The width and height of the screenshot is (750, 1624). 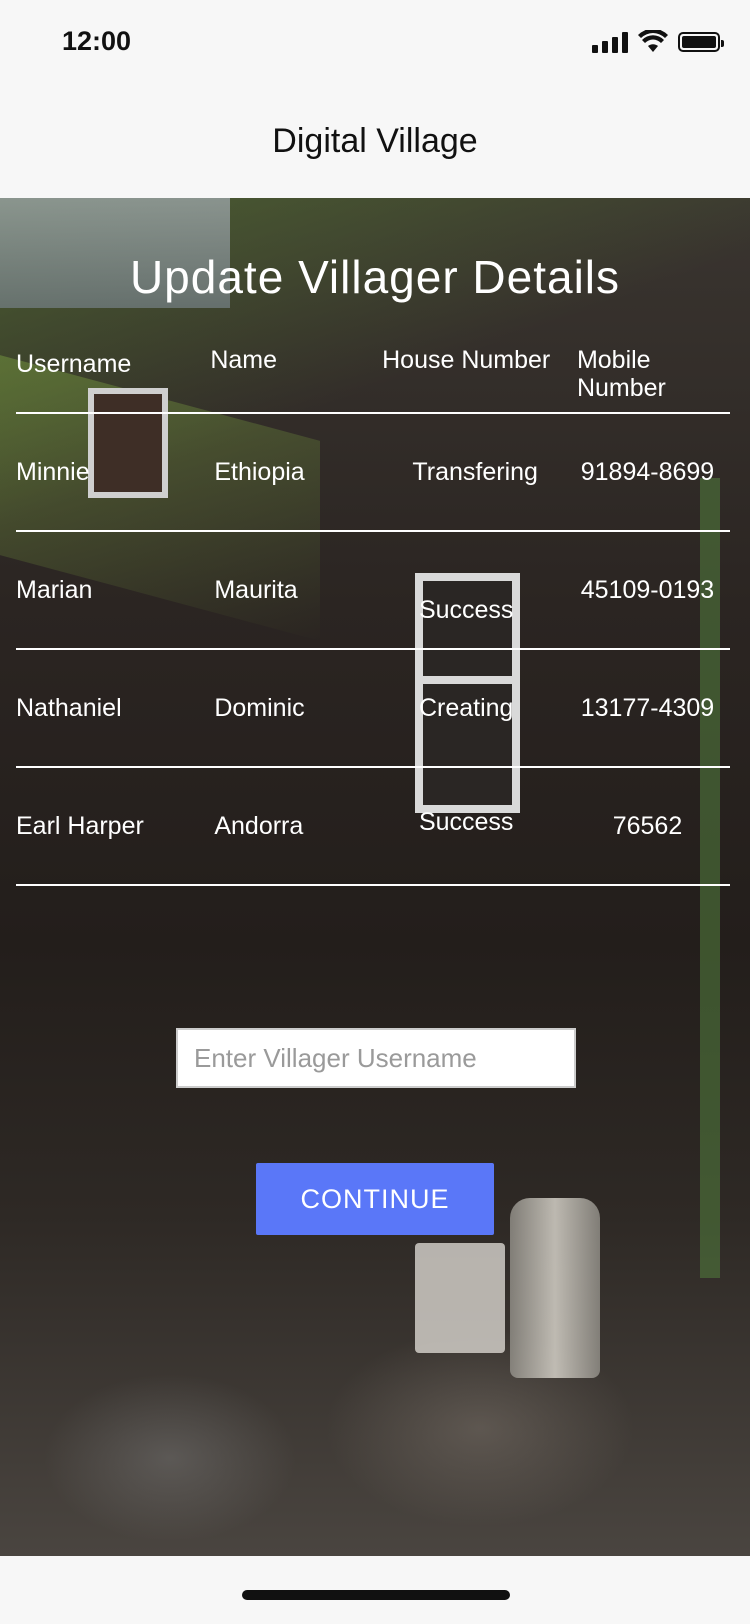 I want to click on app-header: Digital Village, so click(x=375, y=143).